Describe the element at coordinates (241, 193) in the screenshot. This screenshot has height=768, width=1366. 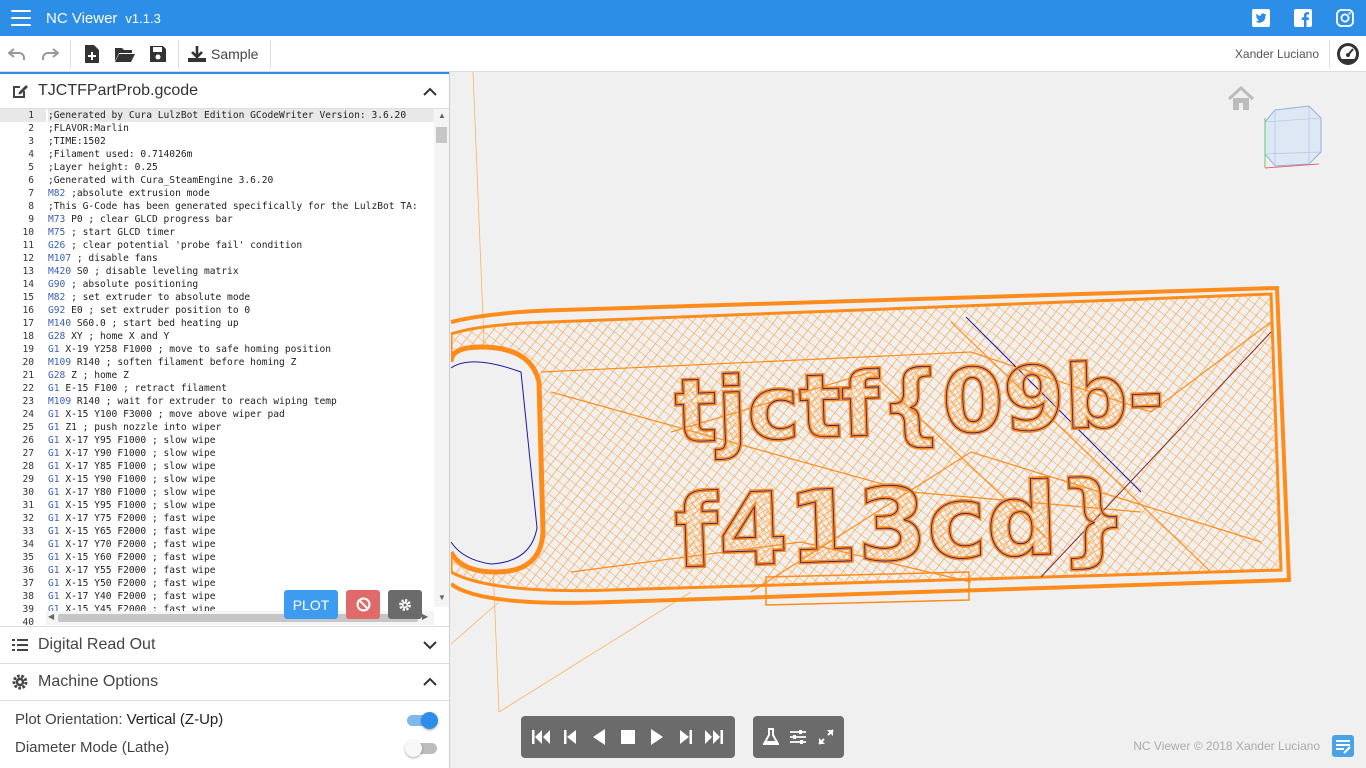
I see `code-line: M82 ;absolute extrusion mode` at that location.